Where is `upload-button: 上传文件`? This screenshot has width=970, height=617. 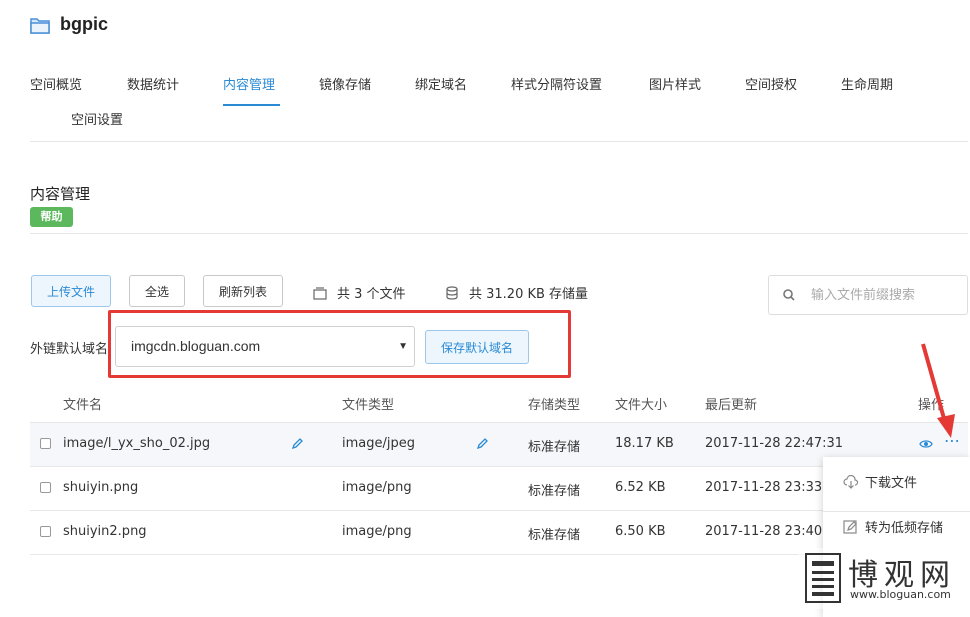 upload-button: 上传文件 is located at coordinates (71, 291).